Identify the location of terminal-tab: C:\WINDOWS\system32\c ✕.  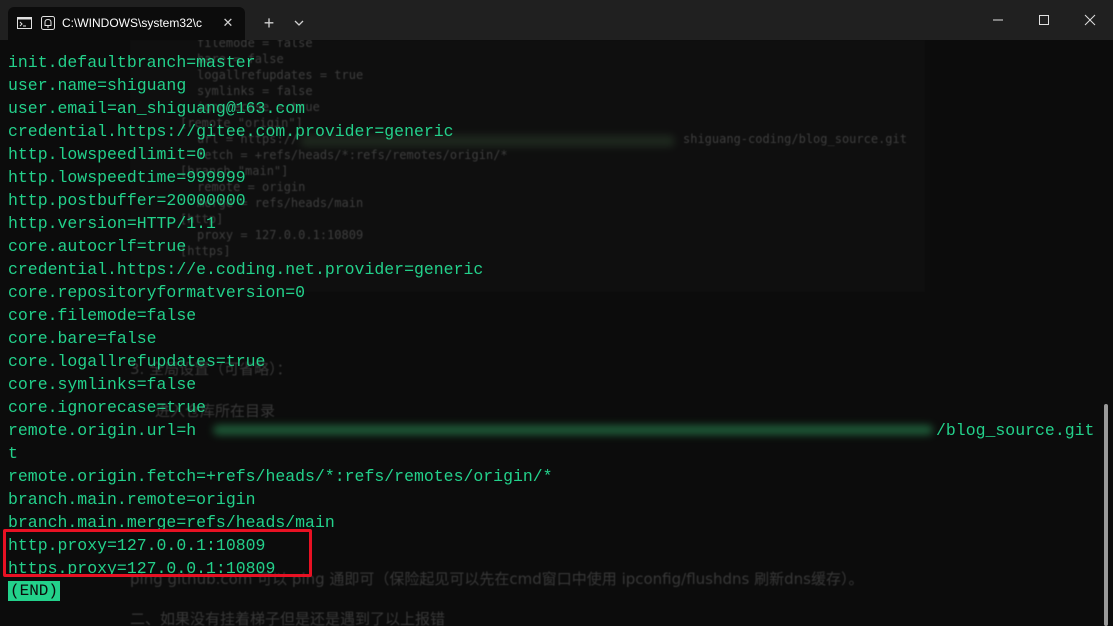
(126, 23).